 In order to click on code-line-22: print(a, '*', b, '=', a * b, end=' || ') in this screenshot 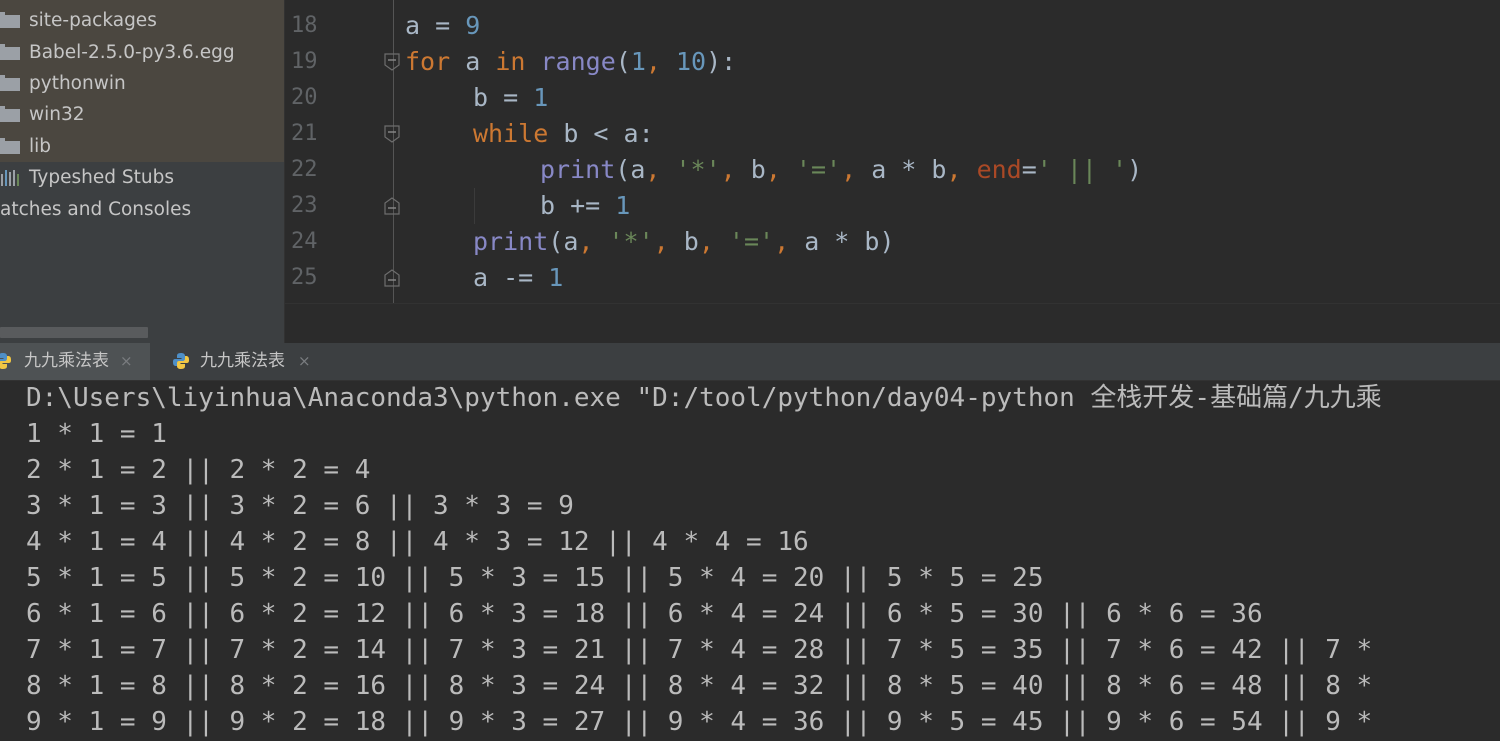, I will do `click(841, 170)`.